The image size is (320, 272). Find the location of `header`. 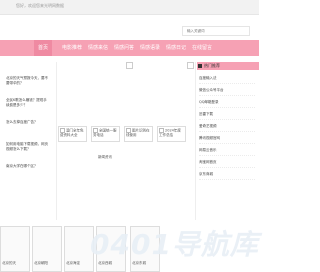

header is located at coordinates (129, 27).